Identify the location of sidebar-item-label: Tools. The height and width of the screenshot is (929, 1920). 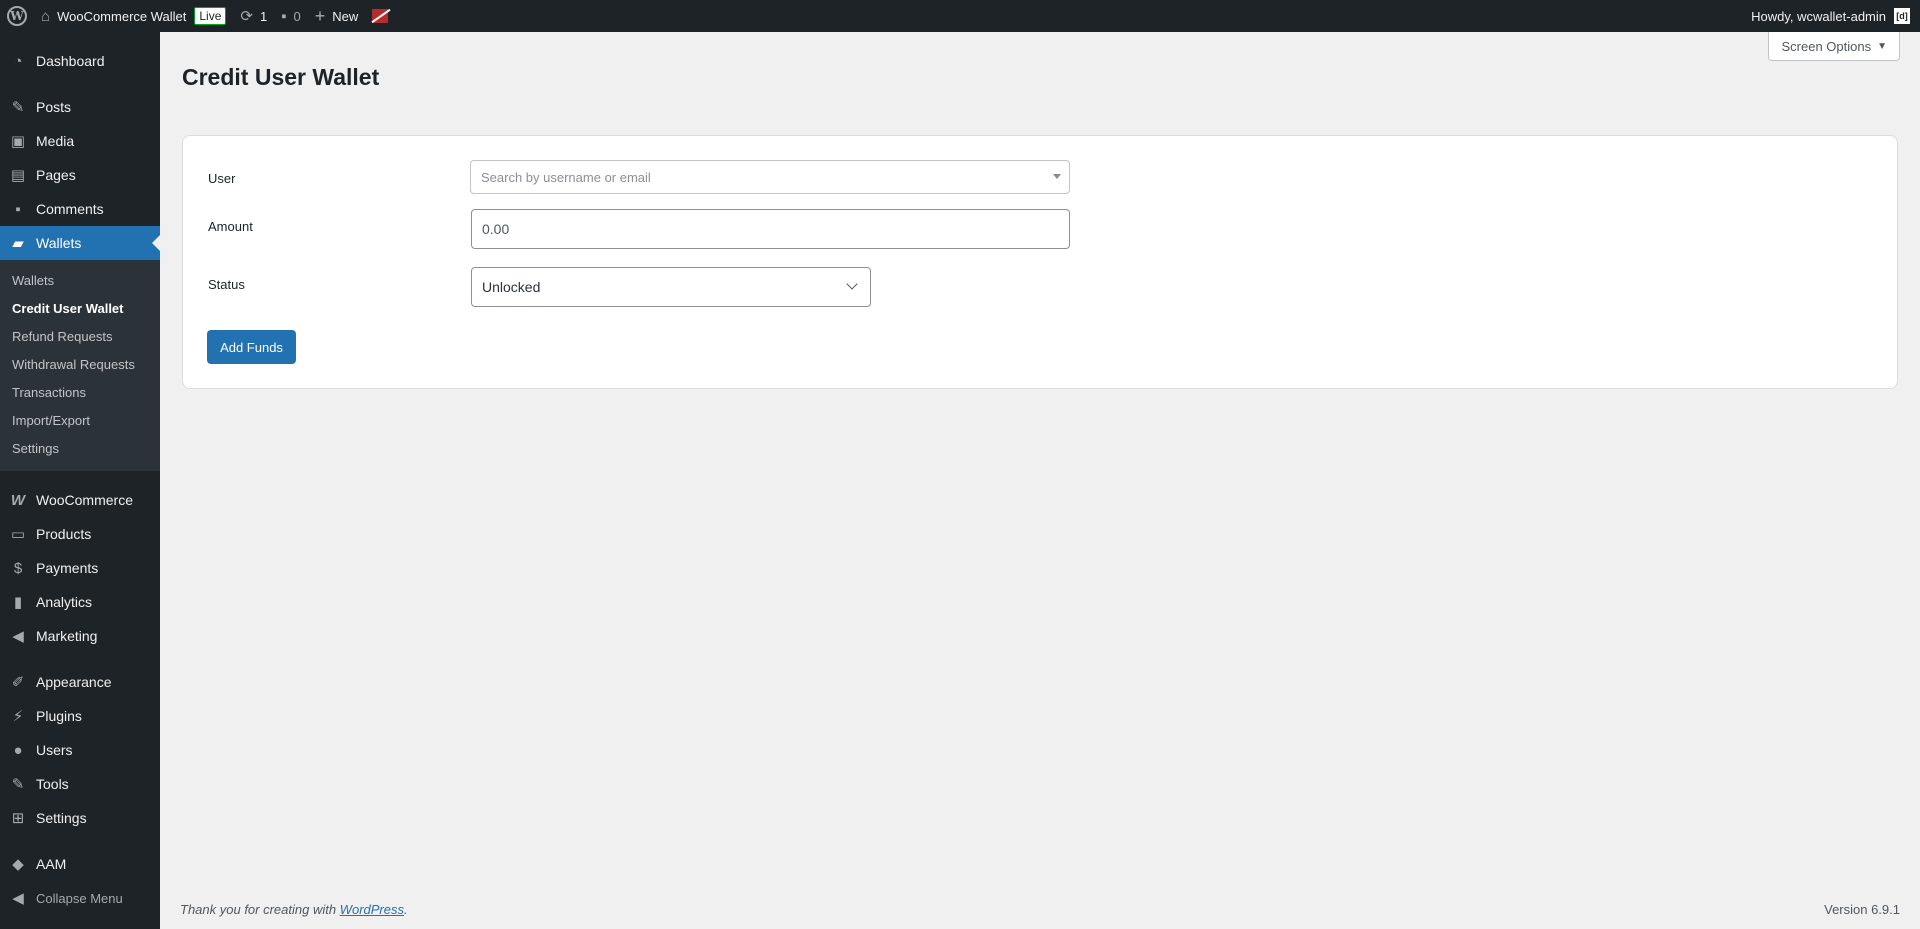
(52, 784).